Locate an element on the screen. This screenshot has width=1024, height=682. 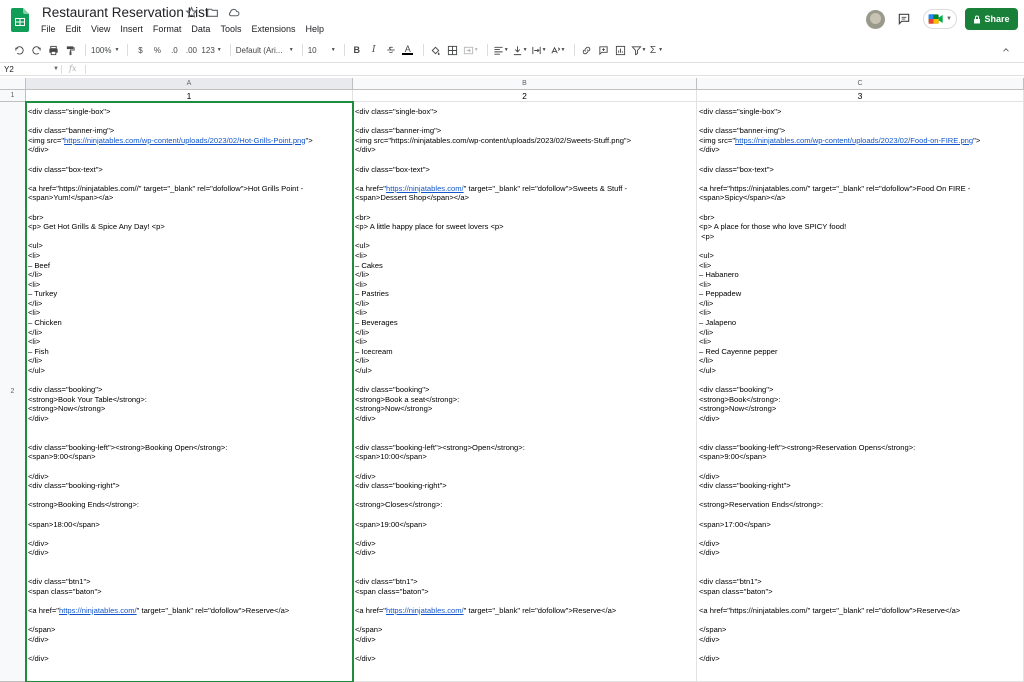
name-box: Y2 is located at coordinates (9, 69).